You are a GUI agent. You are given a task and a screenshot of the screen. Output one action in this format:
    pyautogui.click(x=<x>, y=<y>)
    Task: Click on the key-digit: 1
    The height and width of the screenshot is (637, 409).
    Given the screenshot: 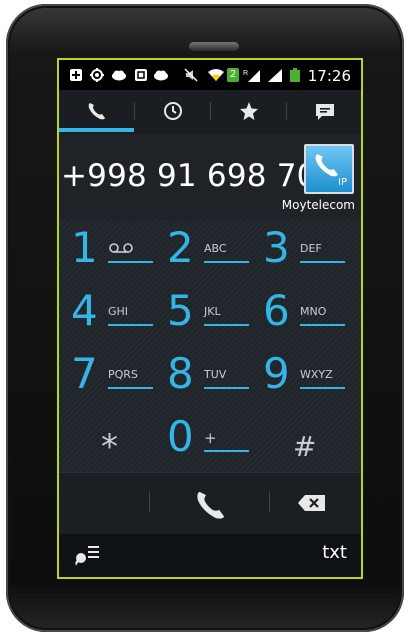 What is the action you would take?
    pyautogui.click(x=84, y=247)
    